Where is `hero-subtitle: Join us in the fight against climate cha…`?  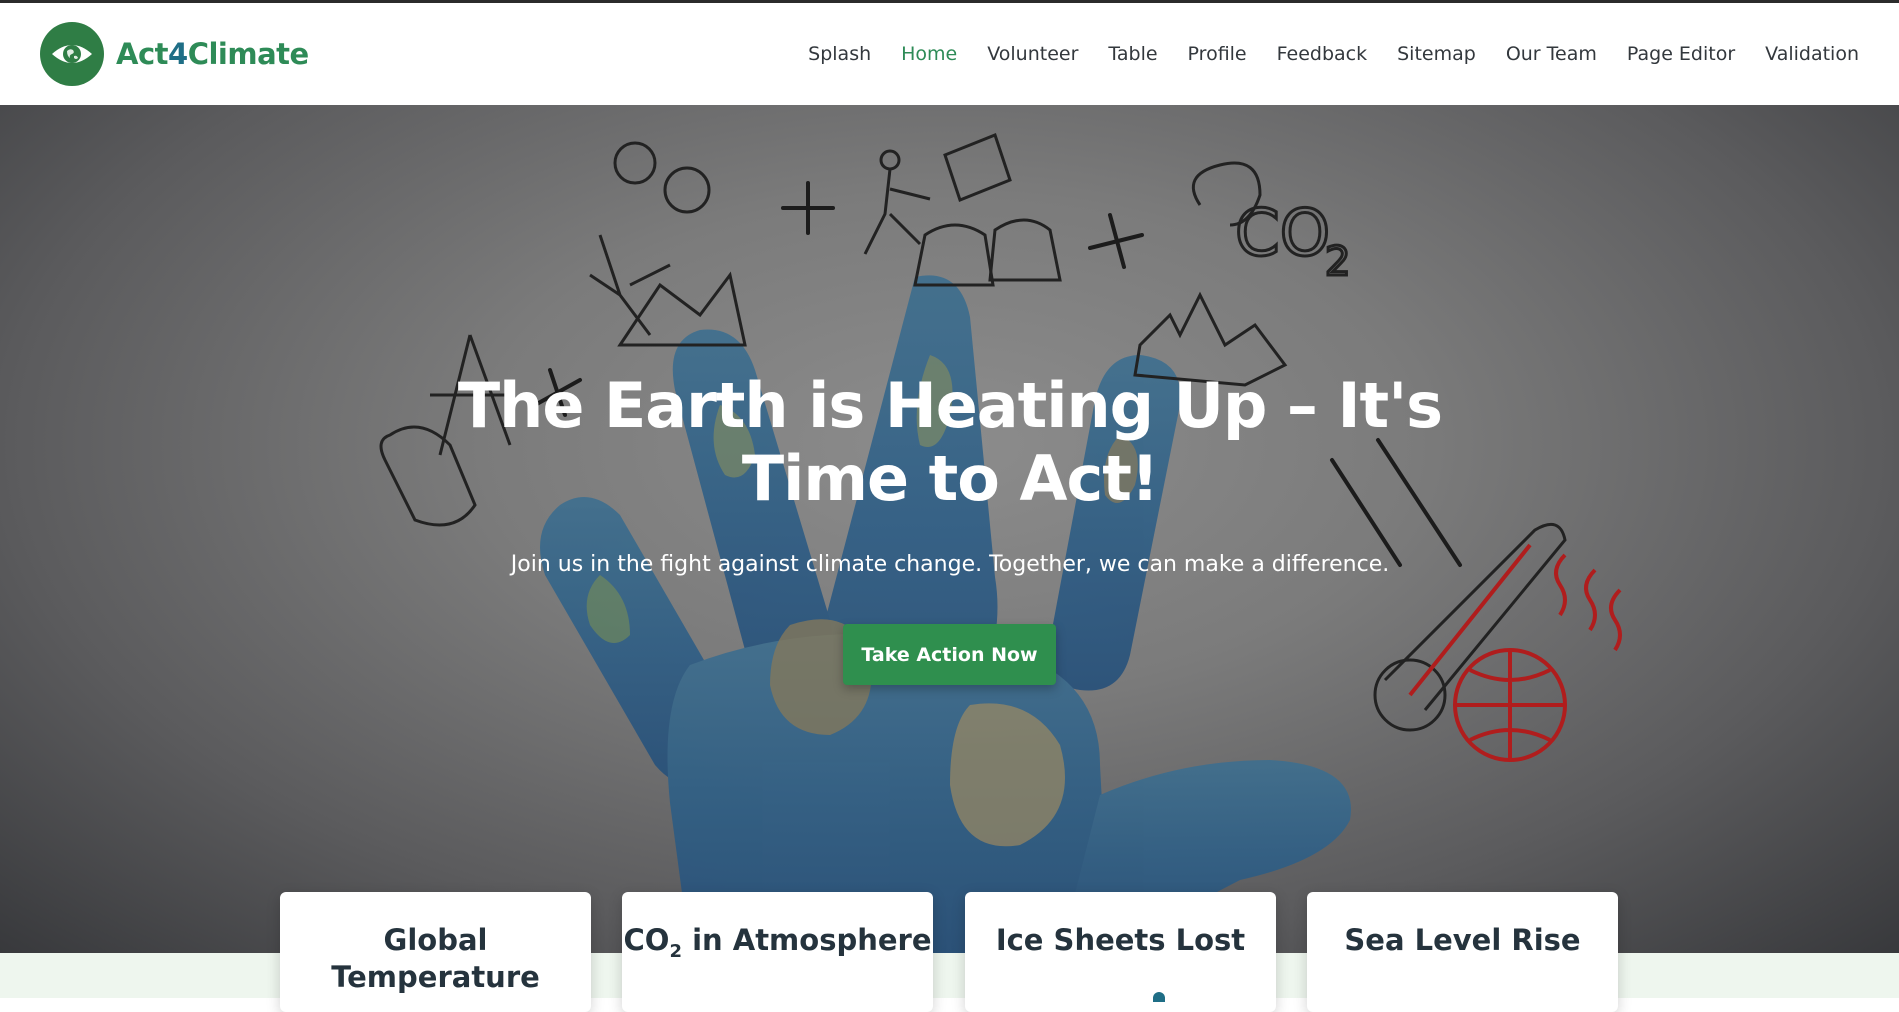
hero-subtitle: Join us in the fight against climate cha… is located at coordinates (950, 564).